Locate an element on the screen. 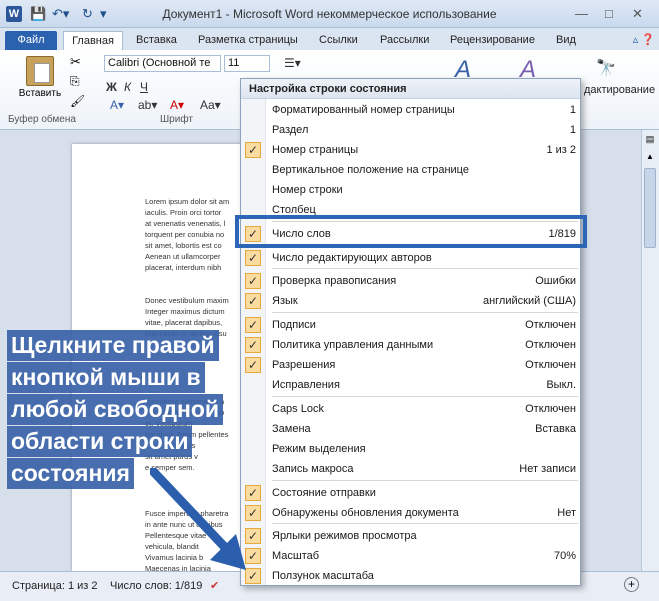 This screenshot has width=659, height=601. copy-icon: ⎘ is located at coordinates (75, 81).